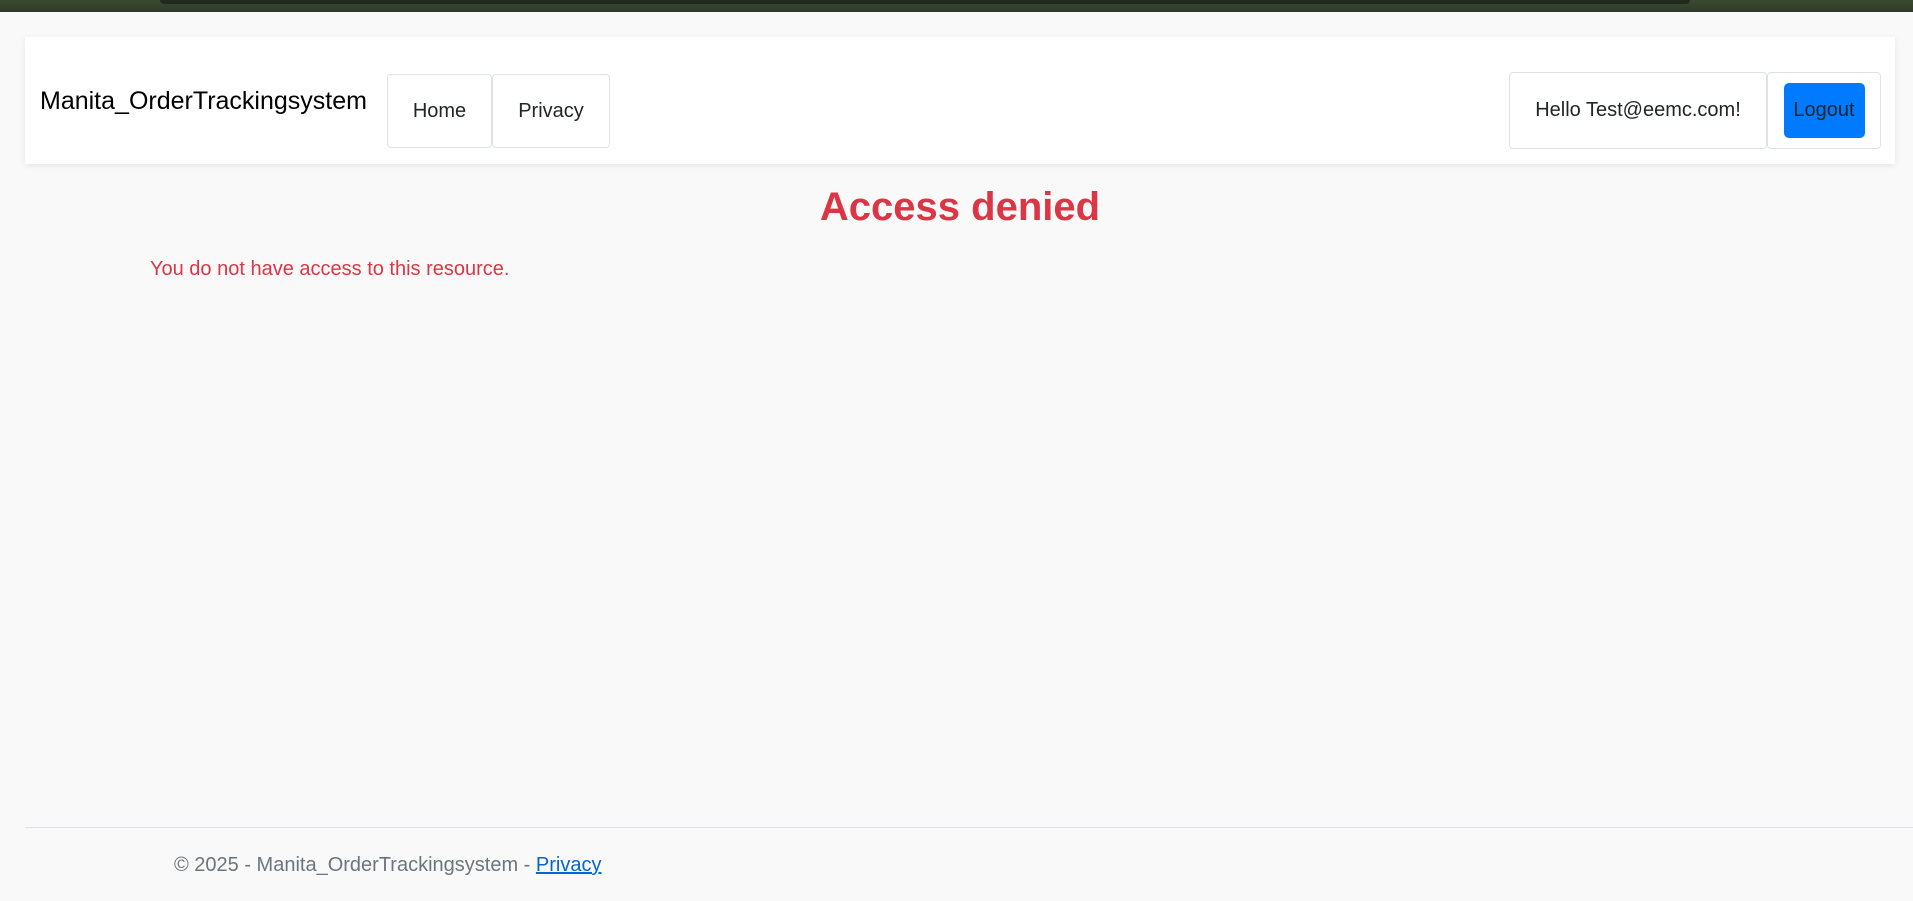 The width and height of the screenshot is (1913, 901). I want to click on nav-home-link: Home, so click(439, 111).